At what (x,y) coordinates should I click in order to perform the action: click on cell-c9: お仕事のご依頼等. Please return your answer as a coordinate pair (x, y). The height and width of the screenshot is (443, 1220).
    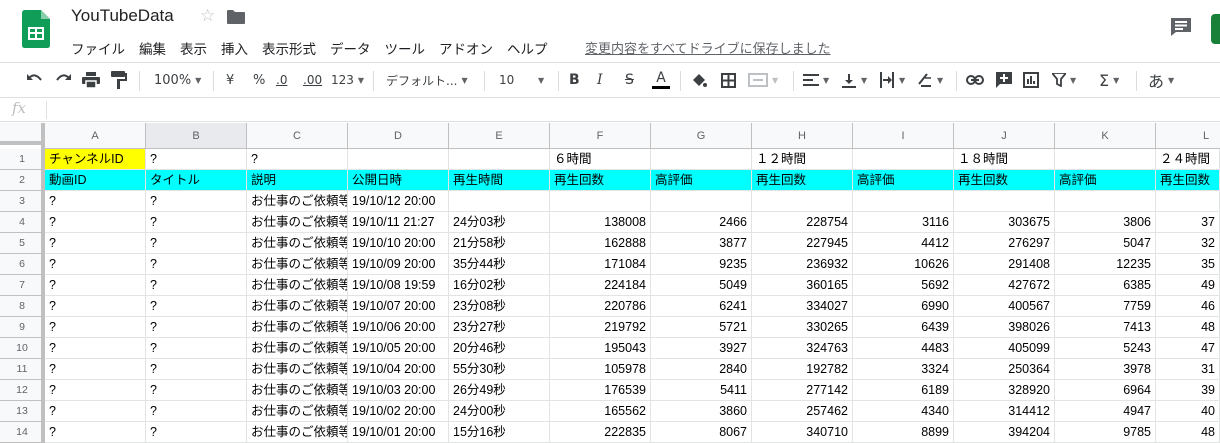
    Looking at the image, I should click on (297, 327).